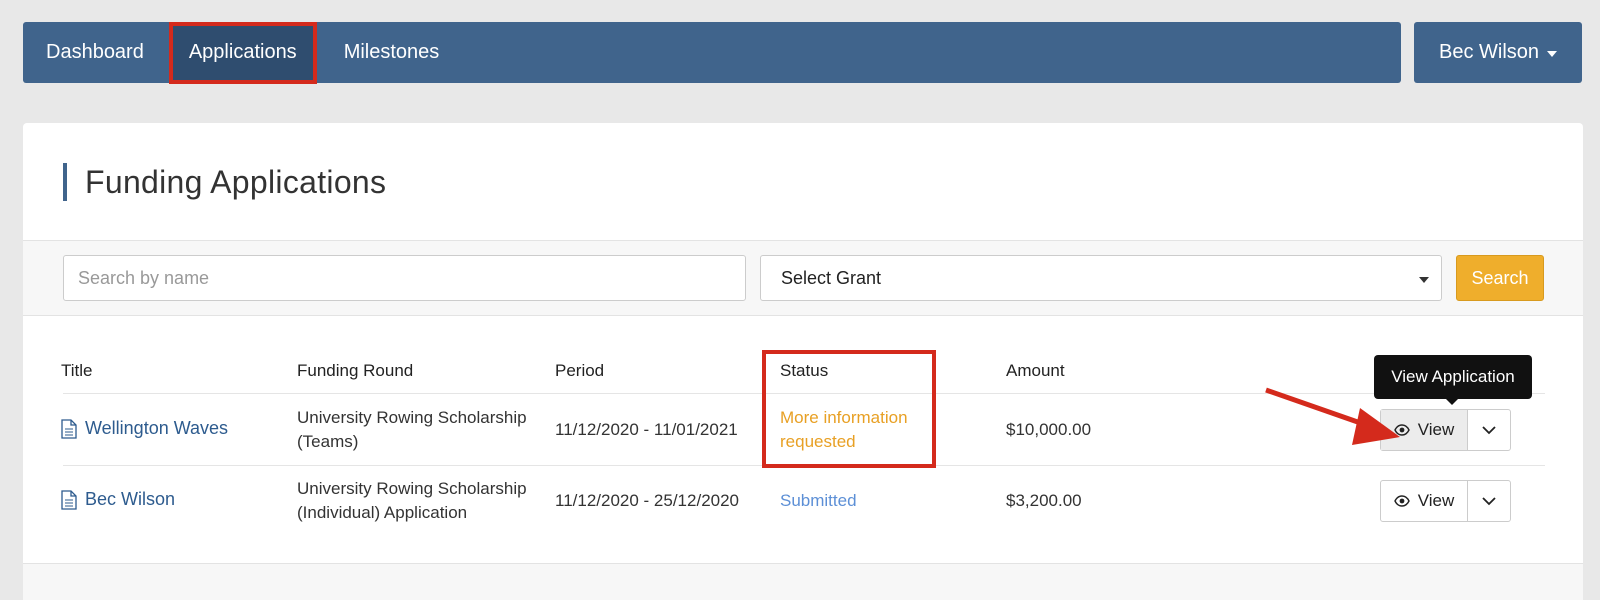 This screenshot has width=1600, height=600. Describe the element at coordinates (1049, 429) in the screenshot. I see `row-amount: $10,000.00` at that location.